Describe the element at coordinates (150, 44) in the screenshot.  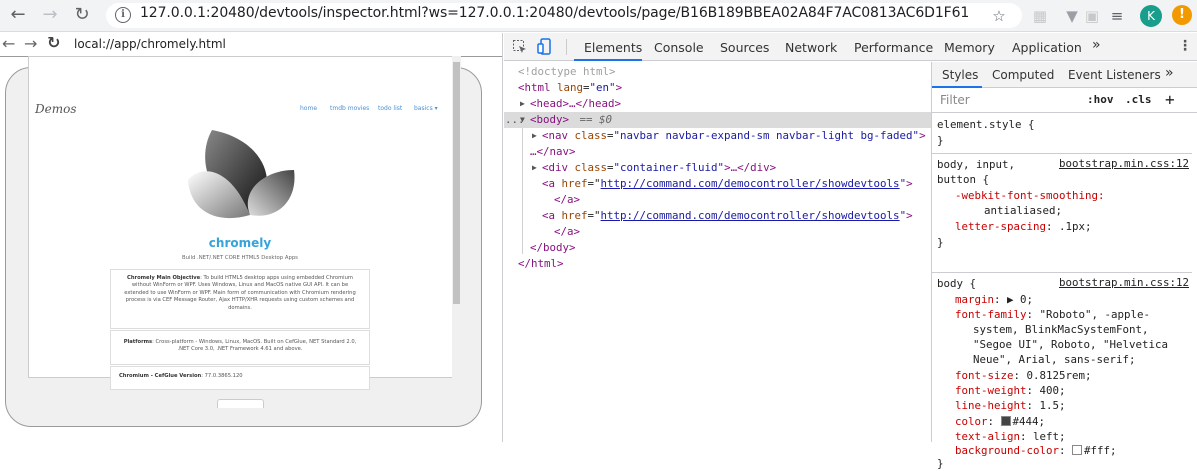
I see `app-url: local://app/chromely.html` at that location.